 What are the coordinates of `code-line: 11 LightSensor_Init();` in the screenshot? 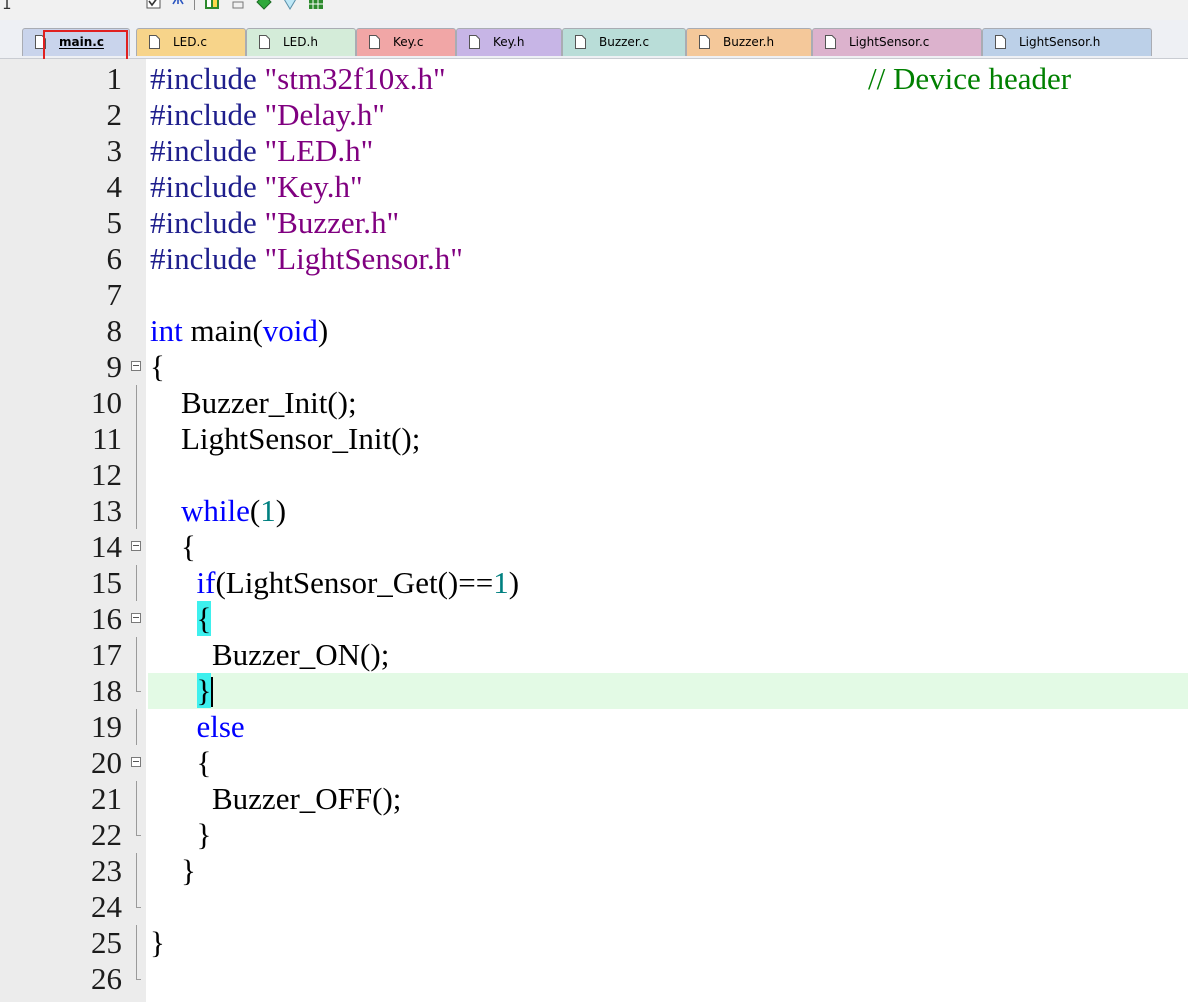 It's located at (594, 439).